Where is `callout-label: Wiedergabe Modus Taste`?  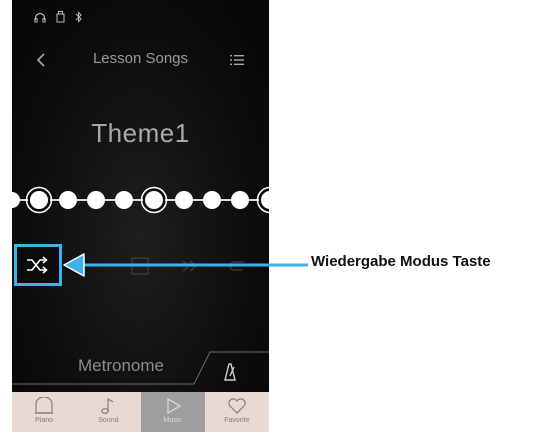 callout-label: Wiedergabe Modus Taste is located at coordinates (401, 261).